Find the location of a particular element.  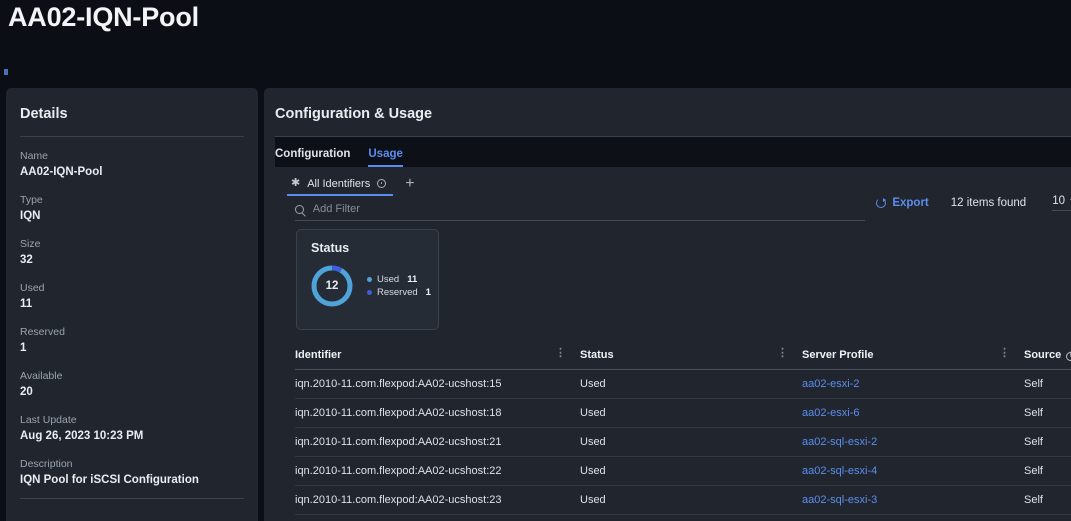

cell-server-profile: aa02-sql-esxi-1 is located at coordinates (913, 517).